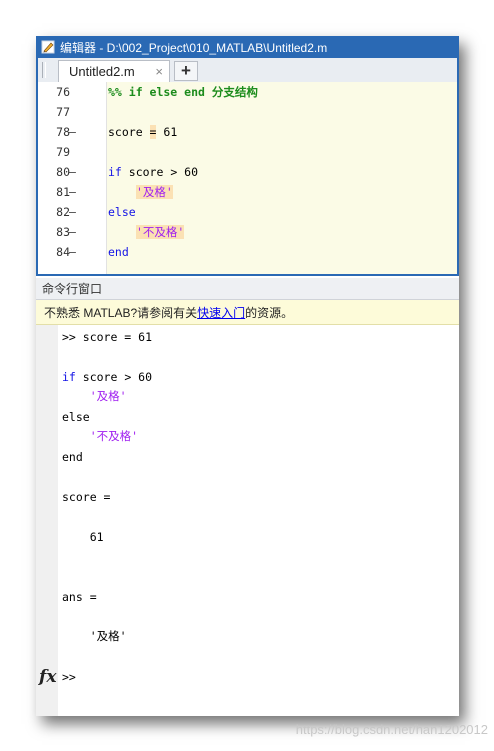 Image resolution: width=494 pixels, height=751 pixels. Describe the element at coordinates (63, 92) in the screenshot. I see `line-number: 76` at that location.